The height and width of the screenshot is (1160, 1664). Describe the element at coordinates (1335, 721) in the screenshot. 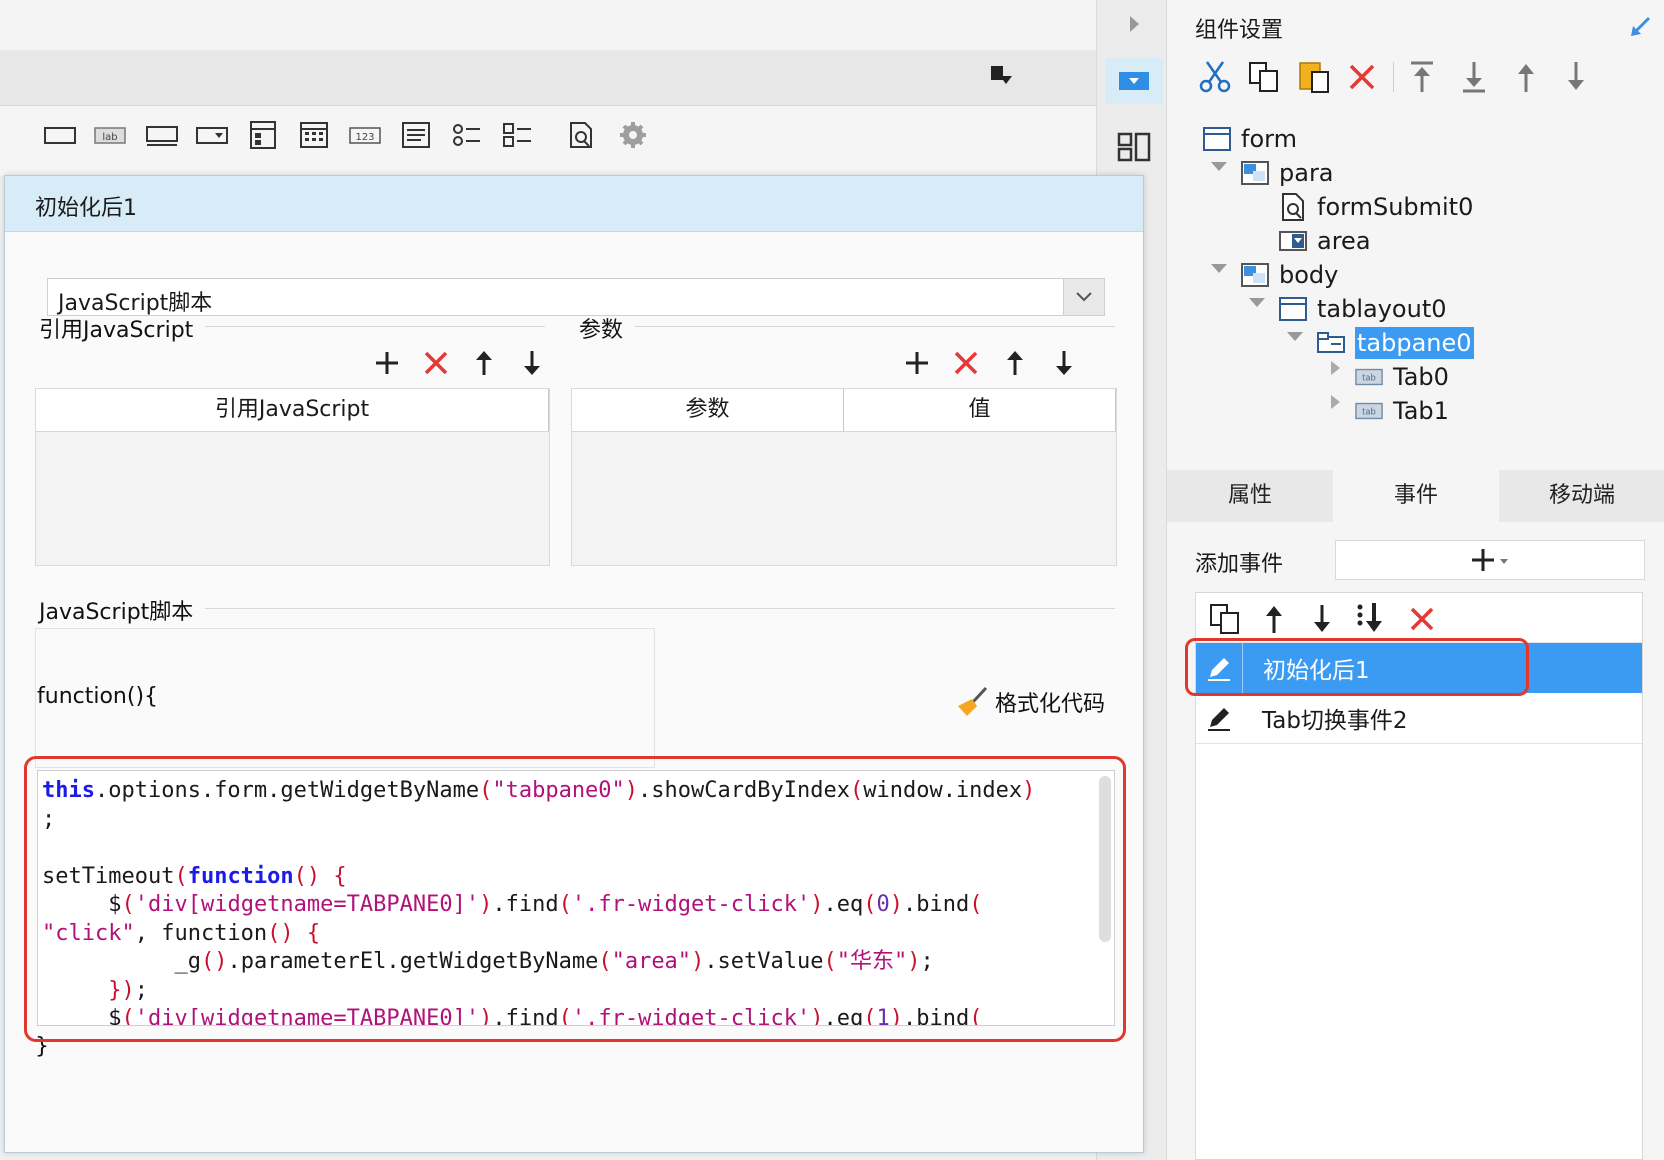

I see `event-label: Tab切换事件2` at that location.